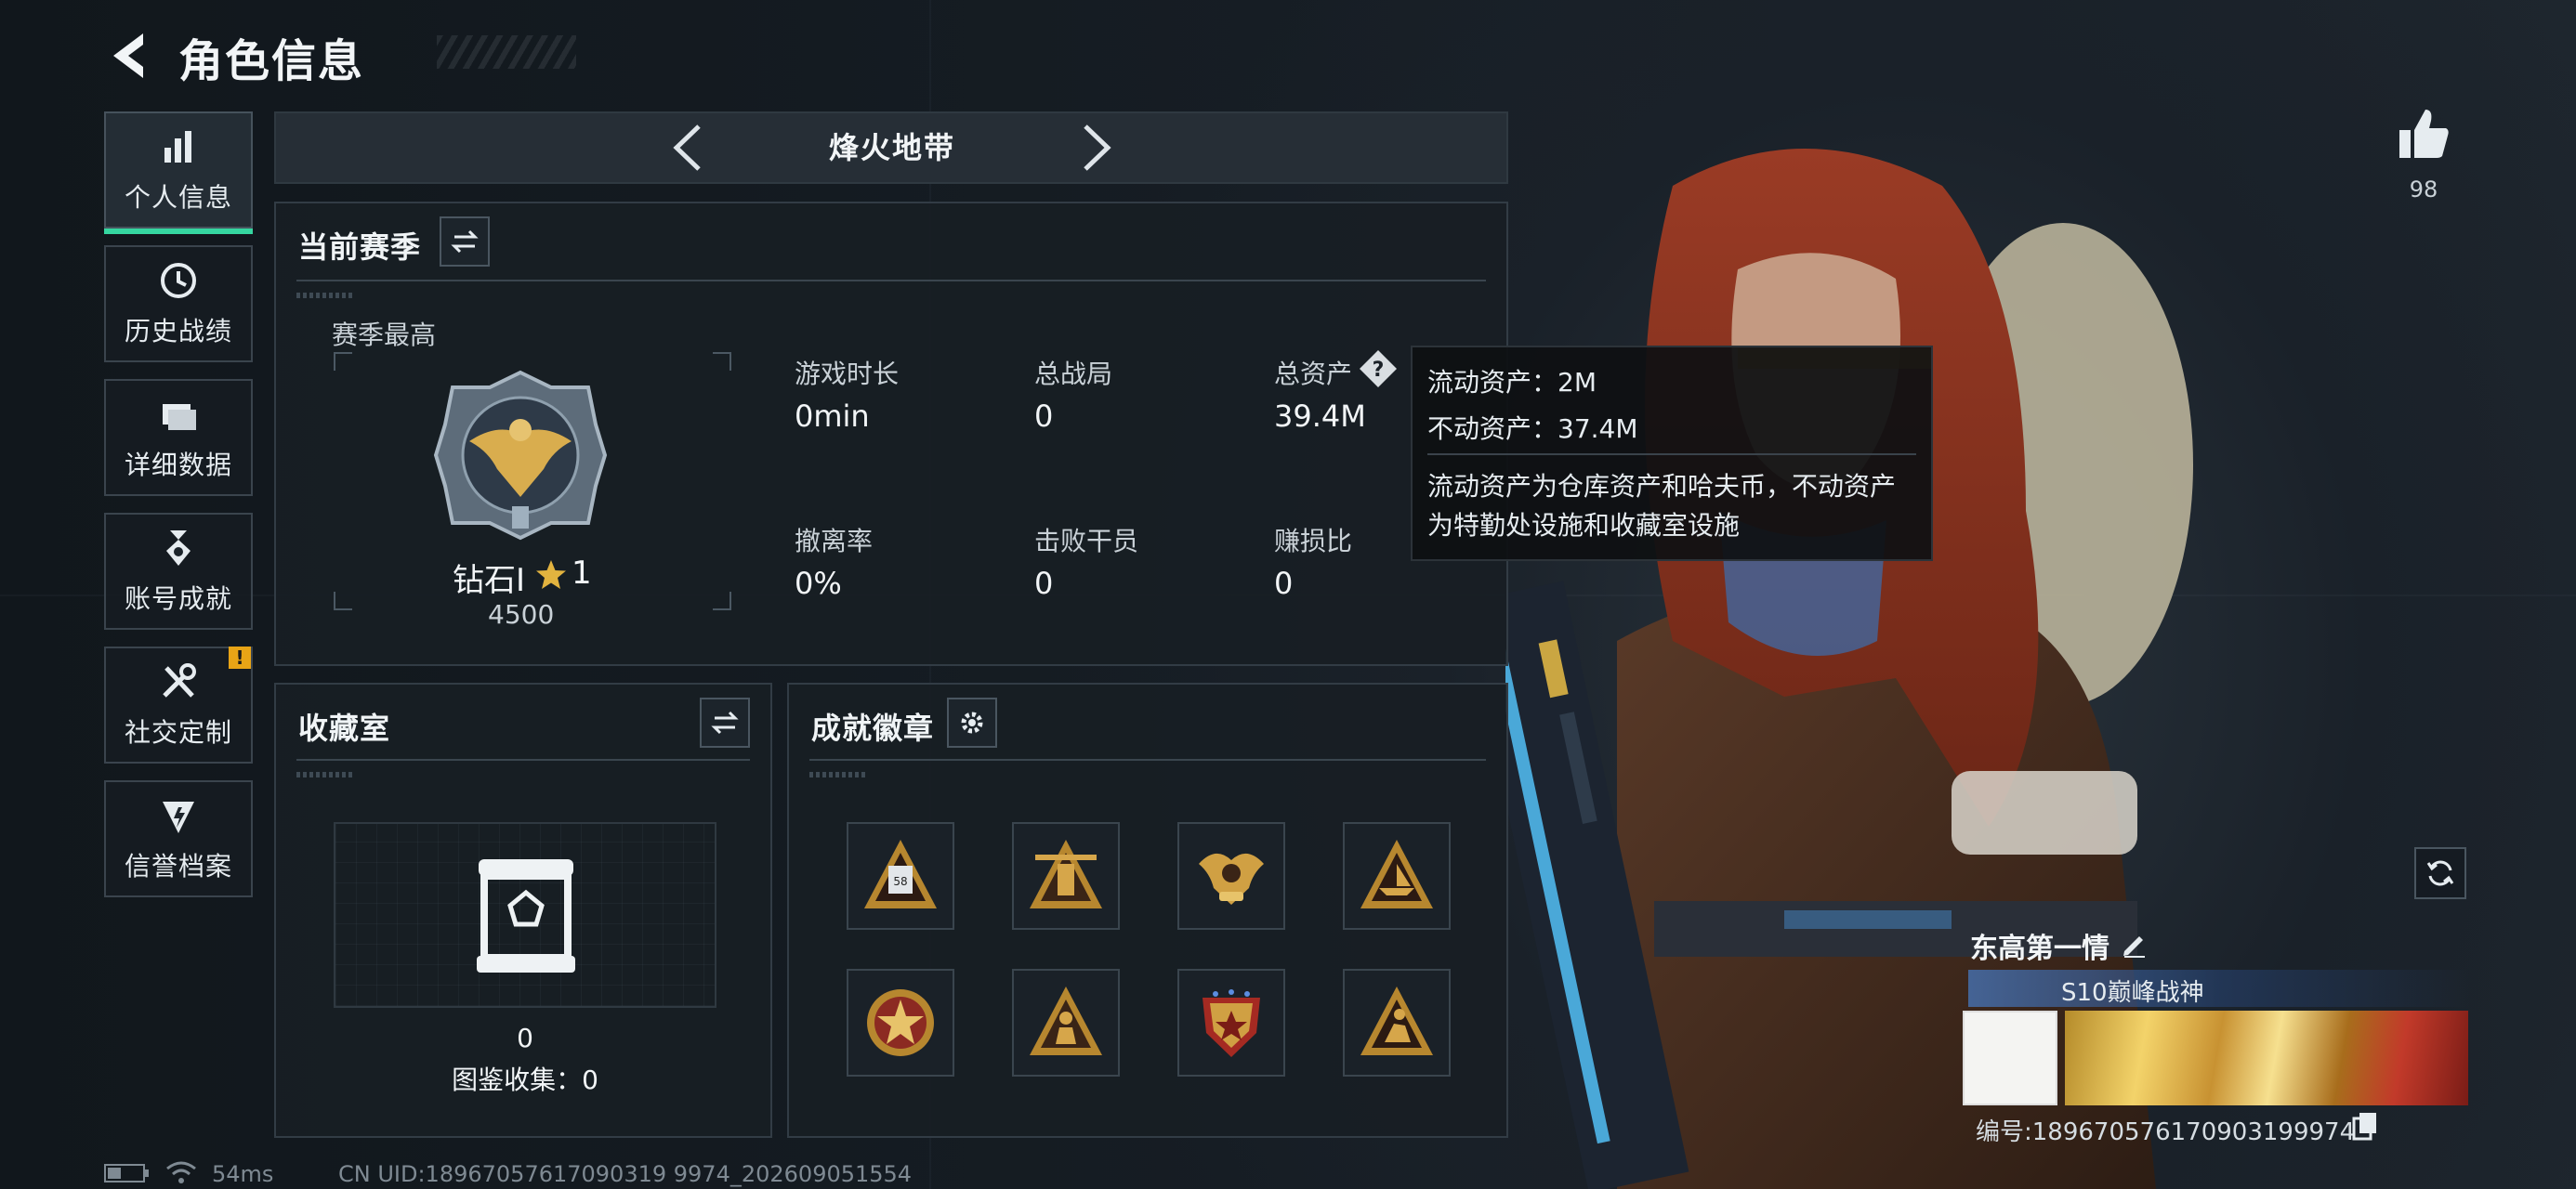 This screenshot has height=1189, width=2576. I want to click on bar-chart-icon, so click(177, 147).